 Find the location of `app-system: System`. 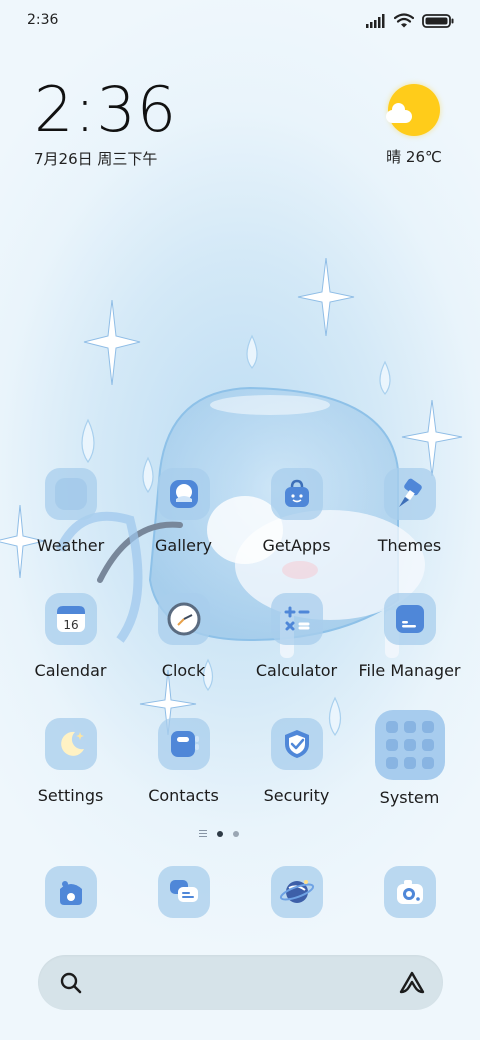

app-system: System is located at coordinates (409, 776).